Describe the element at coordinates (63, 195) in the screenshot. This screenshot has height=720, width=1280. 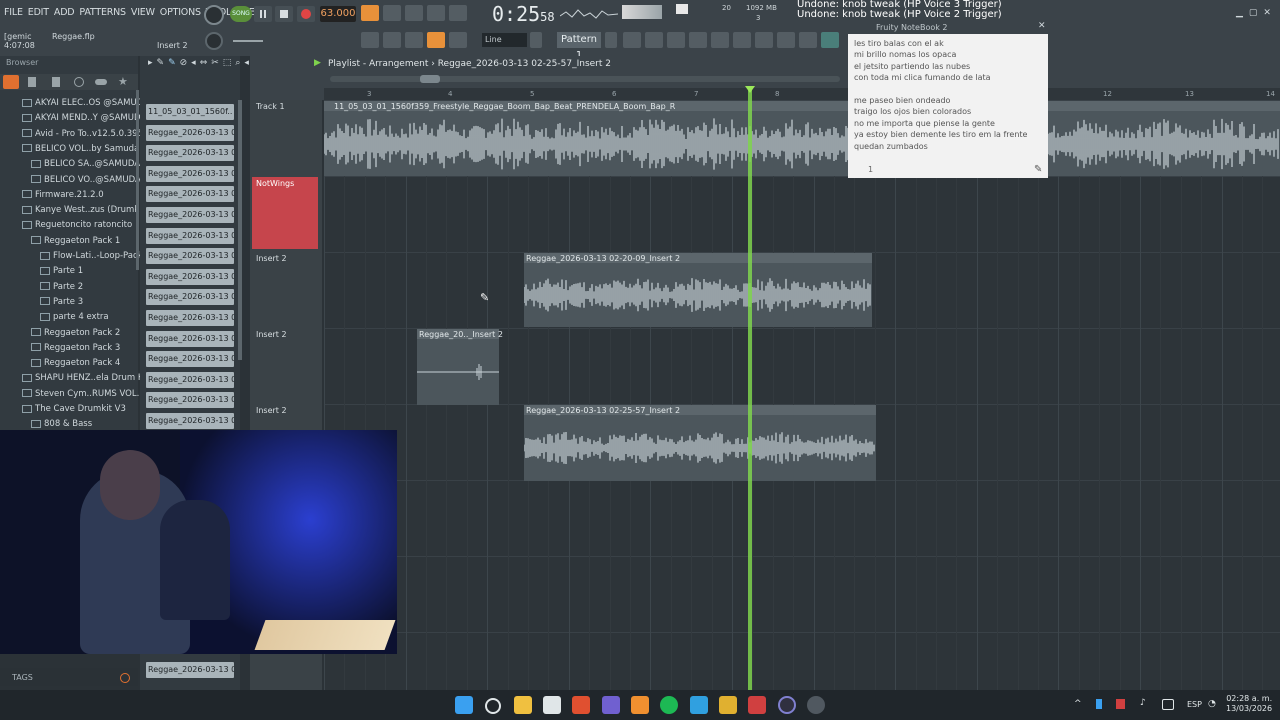
I see `browser-folder: Firmware.21.2.0` at that location.